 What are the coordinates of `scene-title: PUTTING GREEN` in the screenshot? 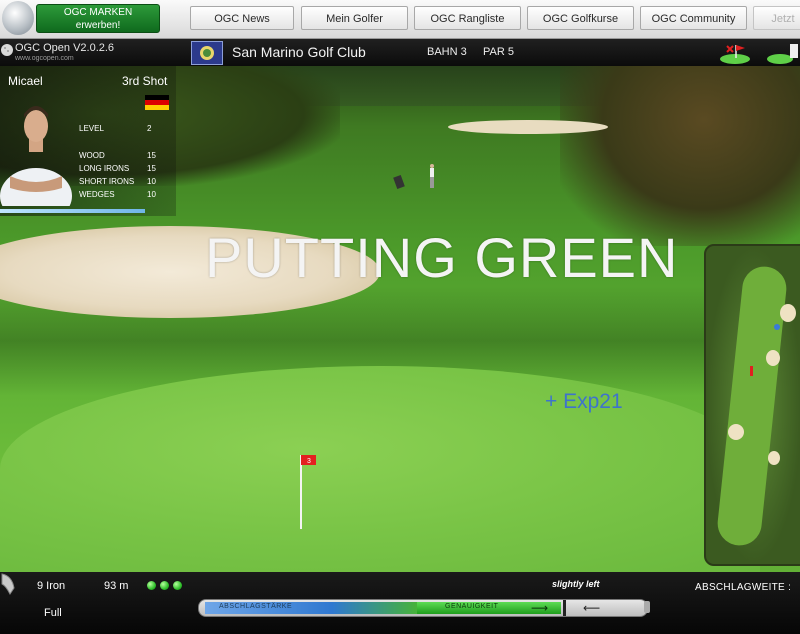 It's located at (442, 257).